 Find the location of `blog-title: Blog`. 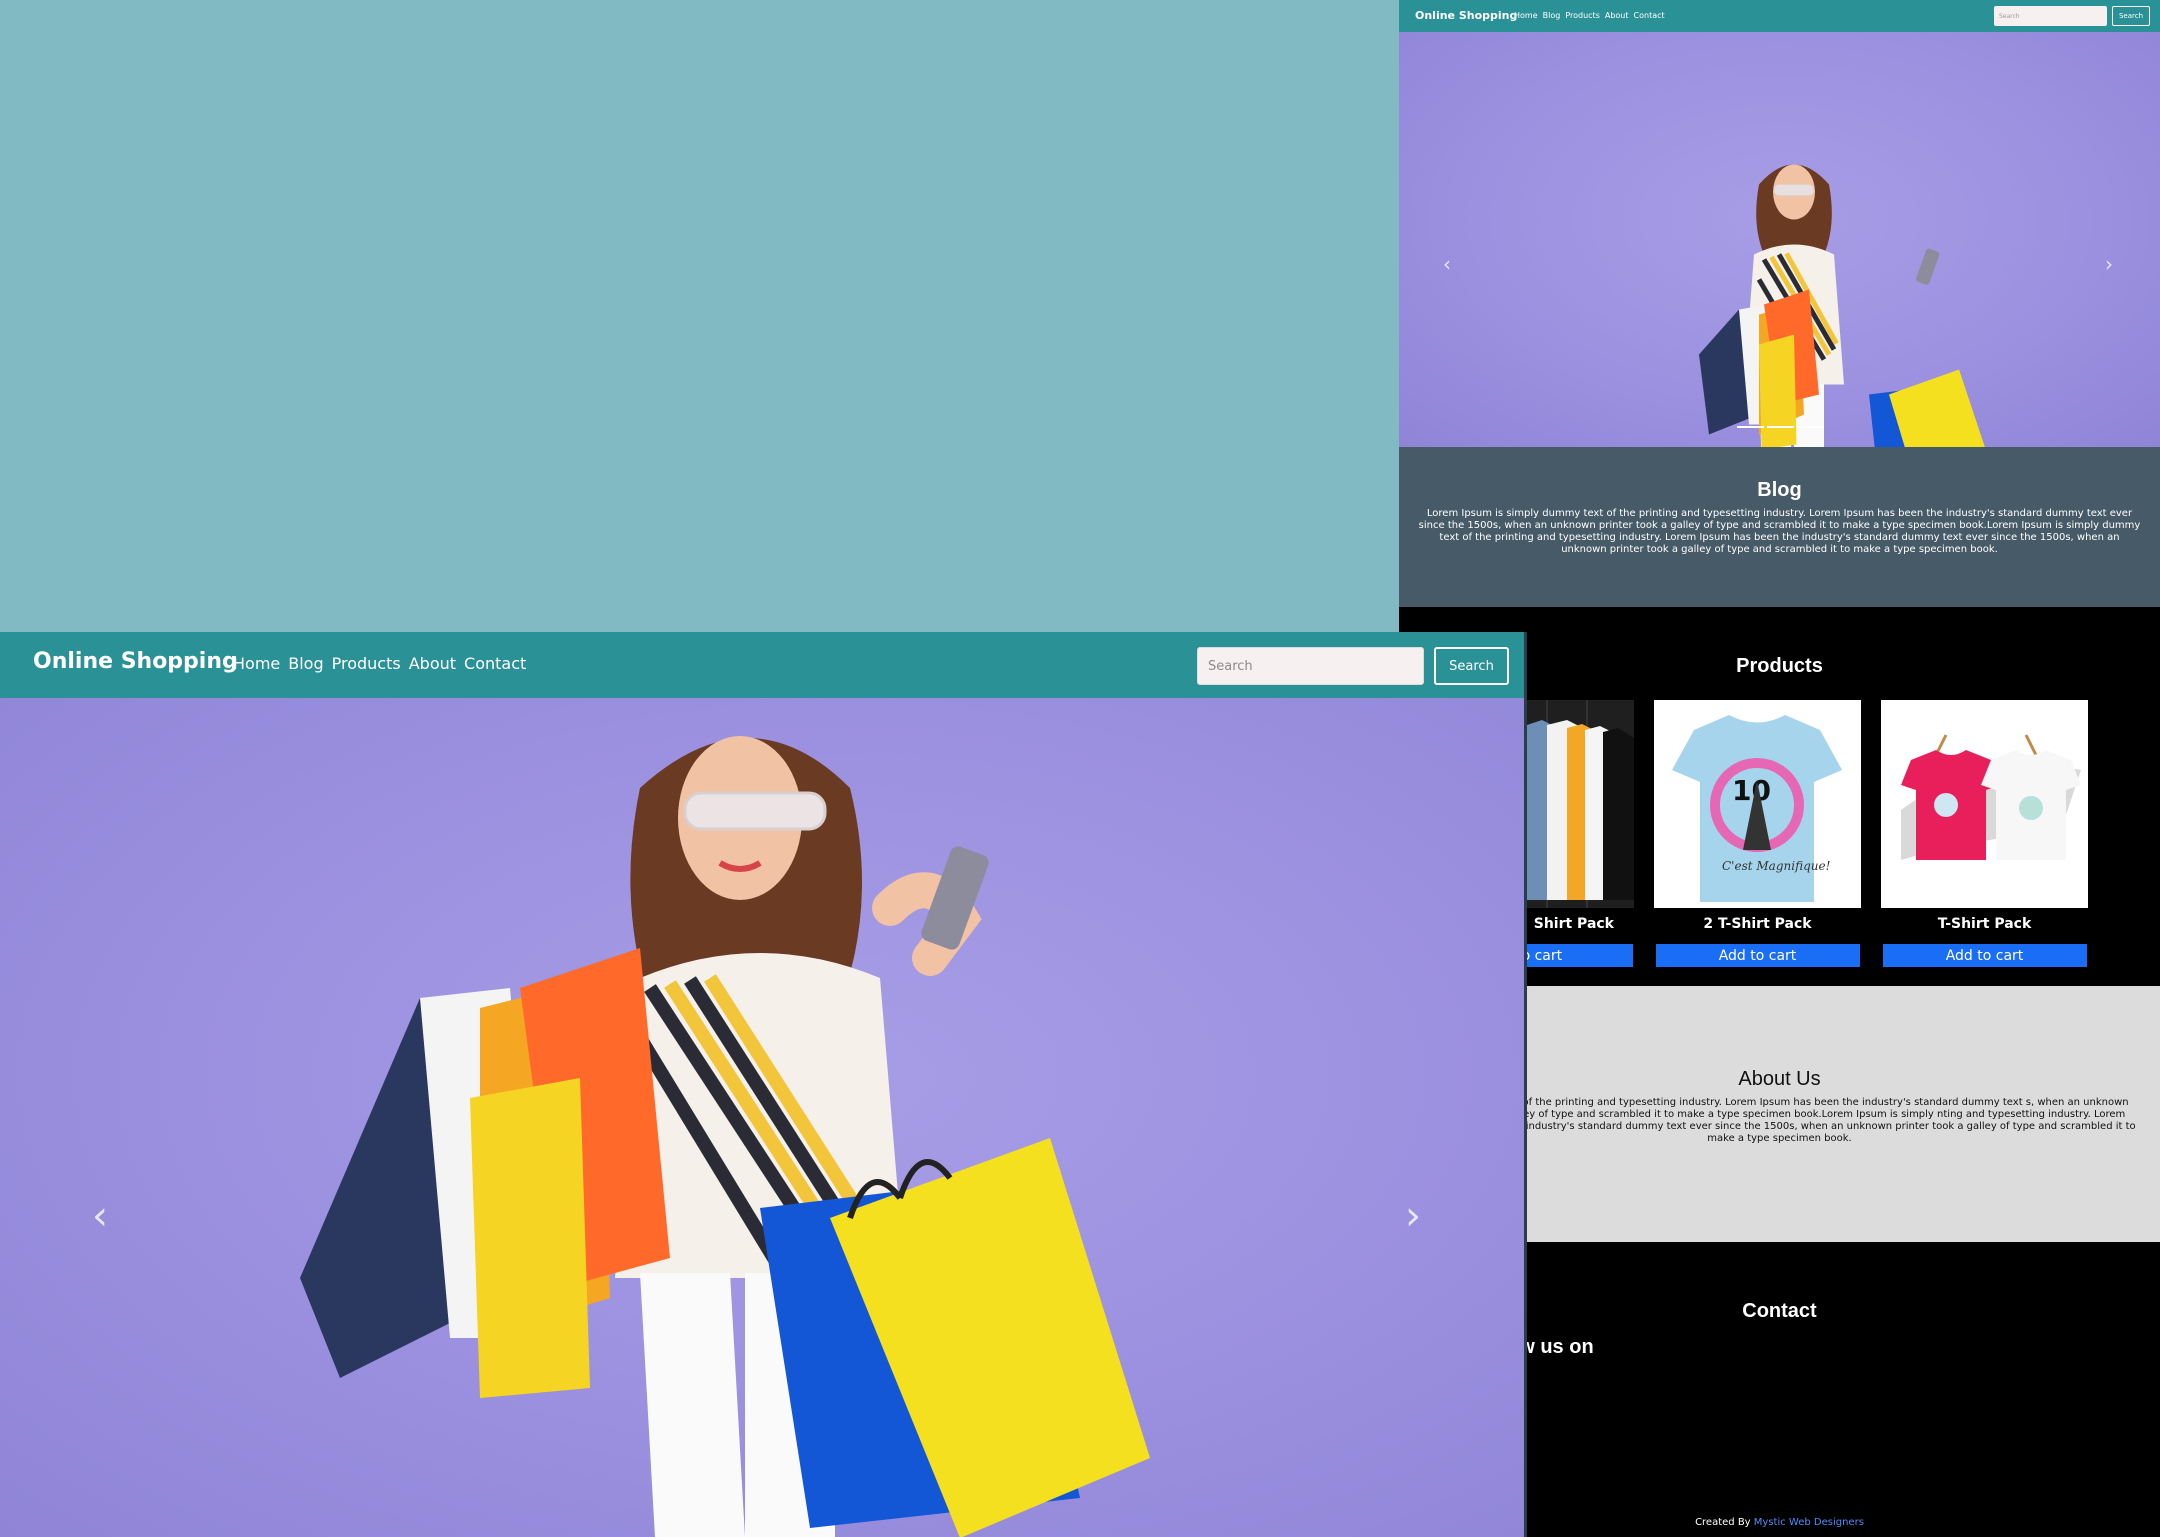

blog-title: Blog is located at coordinates (1779, 490).